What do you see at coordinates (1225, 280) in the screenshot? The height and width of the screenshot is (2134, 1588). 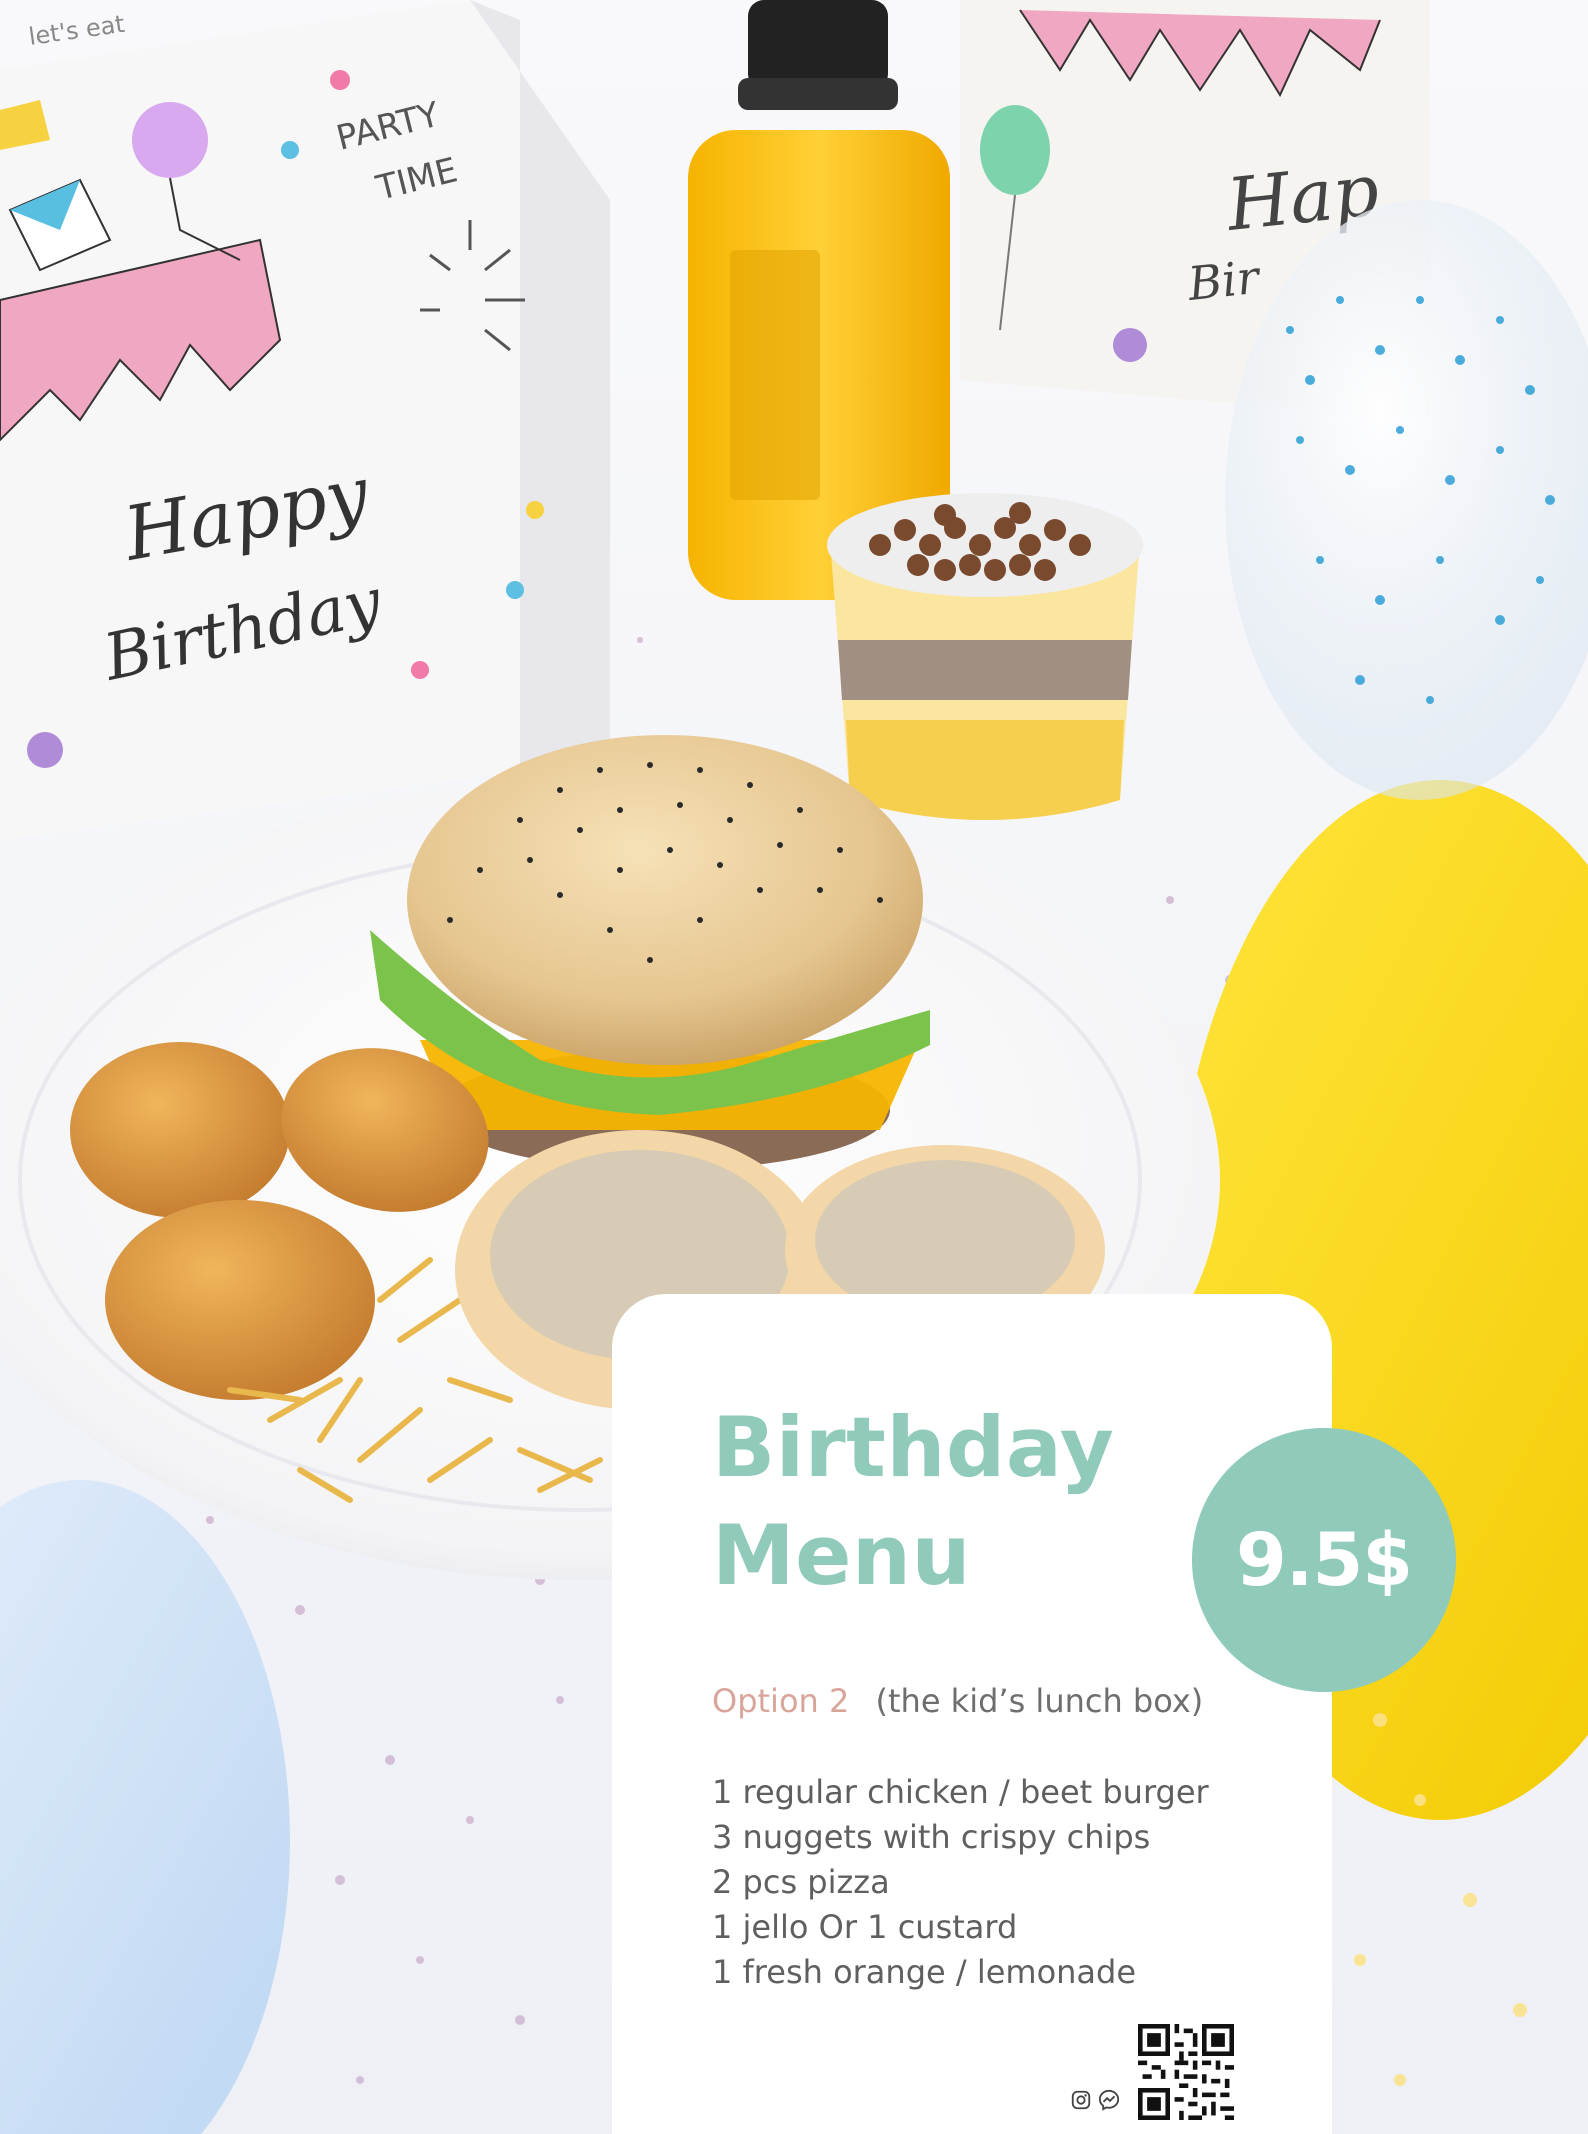 I see `right-box-birthday-text: Bir` at bounding box center [1225, 280].